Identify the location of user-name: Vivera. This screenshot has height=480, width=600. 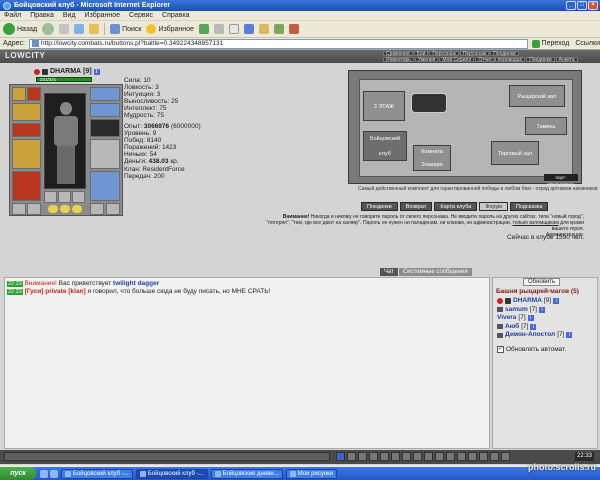
(506, 318).